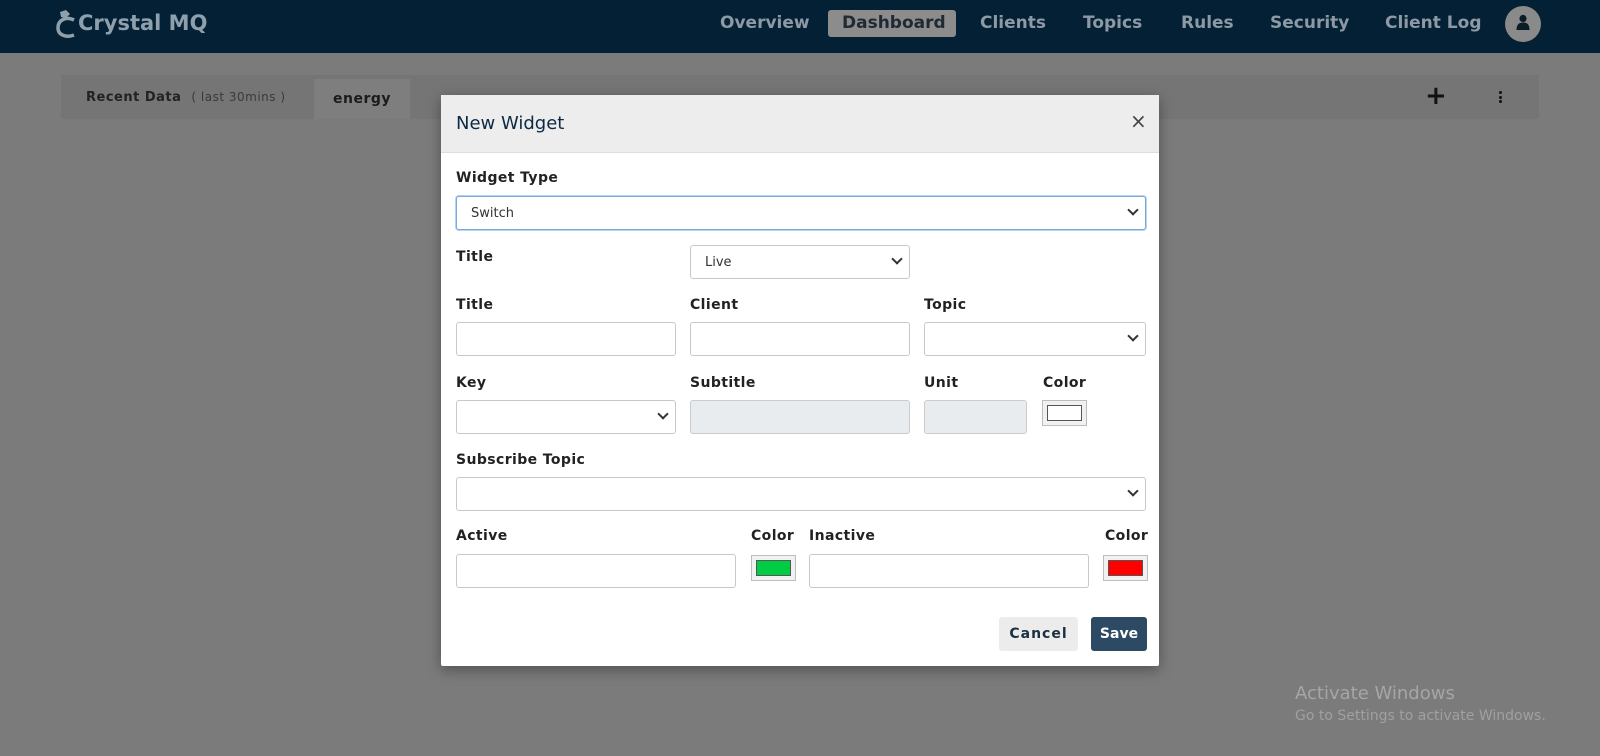 Image resolution: width=1600 pixels, height=756 pixels. What do you see at coordinates (714, 305) in the screenshot?
I see `client-label: Client` at bounding box center [714, 305].